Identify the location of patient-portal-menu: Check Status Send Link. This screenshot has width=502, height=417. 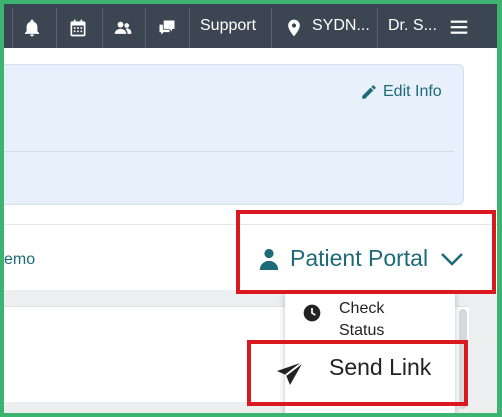
(366, 352).